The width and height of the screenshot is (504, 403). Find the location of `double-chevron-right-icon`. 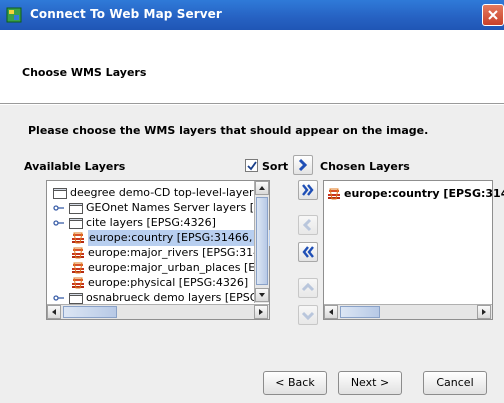

double-chevron-right-icon is located at coordinates (308, 190).